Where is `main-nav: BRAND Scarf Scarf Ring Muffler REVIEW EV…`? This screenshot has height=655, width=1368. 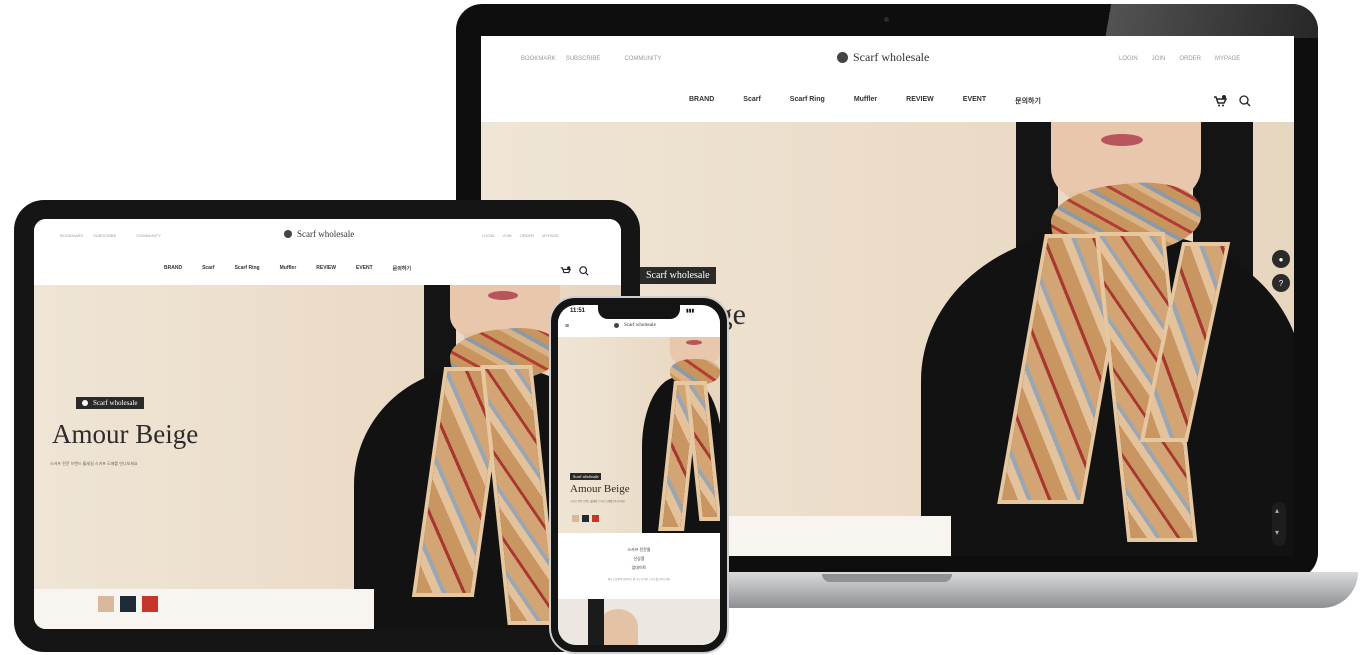 main-nav: BRAND Scarf Scarf Ring Muffler REVIEW EV… is located at coordinates (865, 101).